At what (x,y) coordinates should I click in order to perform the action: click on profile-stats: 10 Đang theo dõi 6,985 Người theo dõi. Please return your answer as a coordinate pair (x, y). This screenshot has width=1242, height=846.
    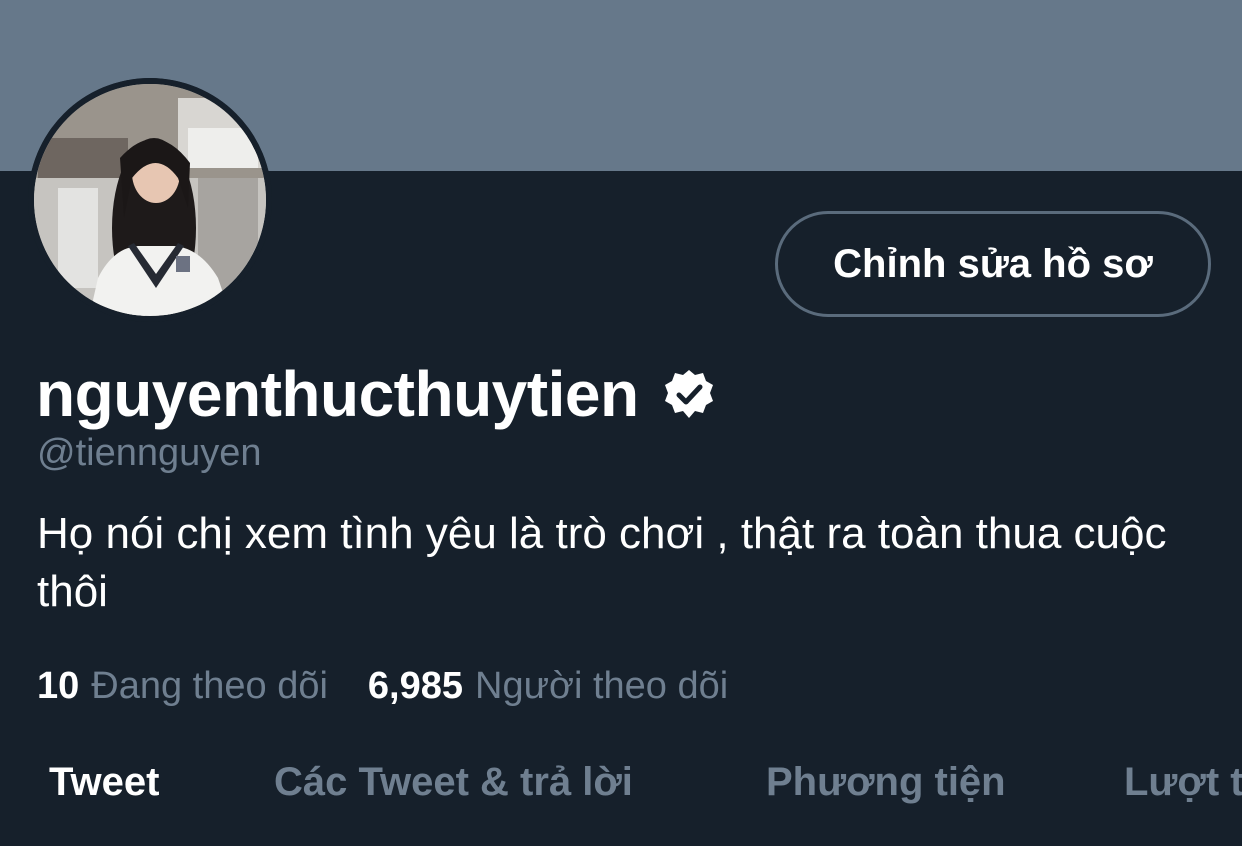
    Looking at the image, I should click on (382, 686).